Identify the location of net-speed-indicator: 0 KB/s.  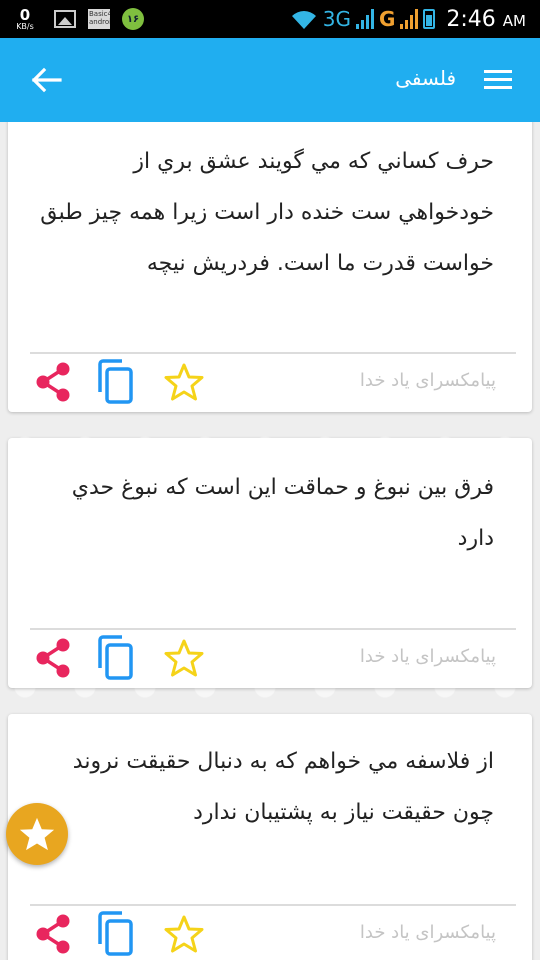
(25, 18).